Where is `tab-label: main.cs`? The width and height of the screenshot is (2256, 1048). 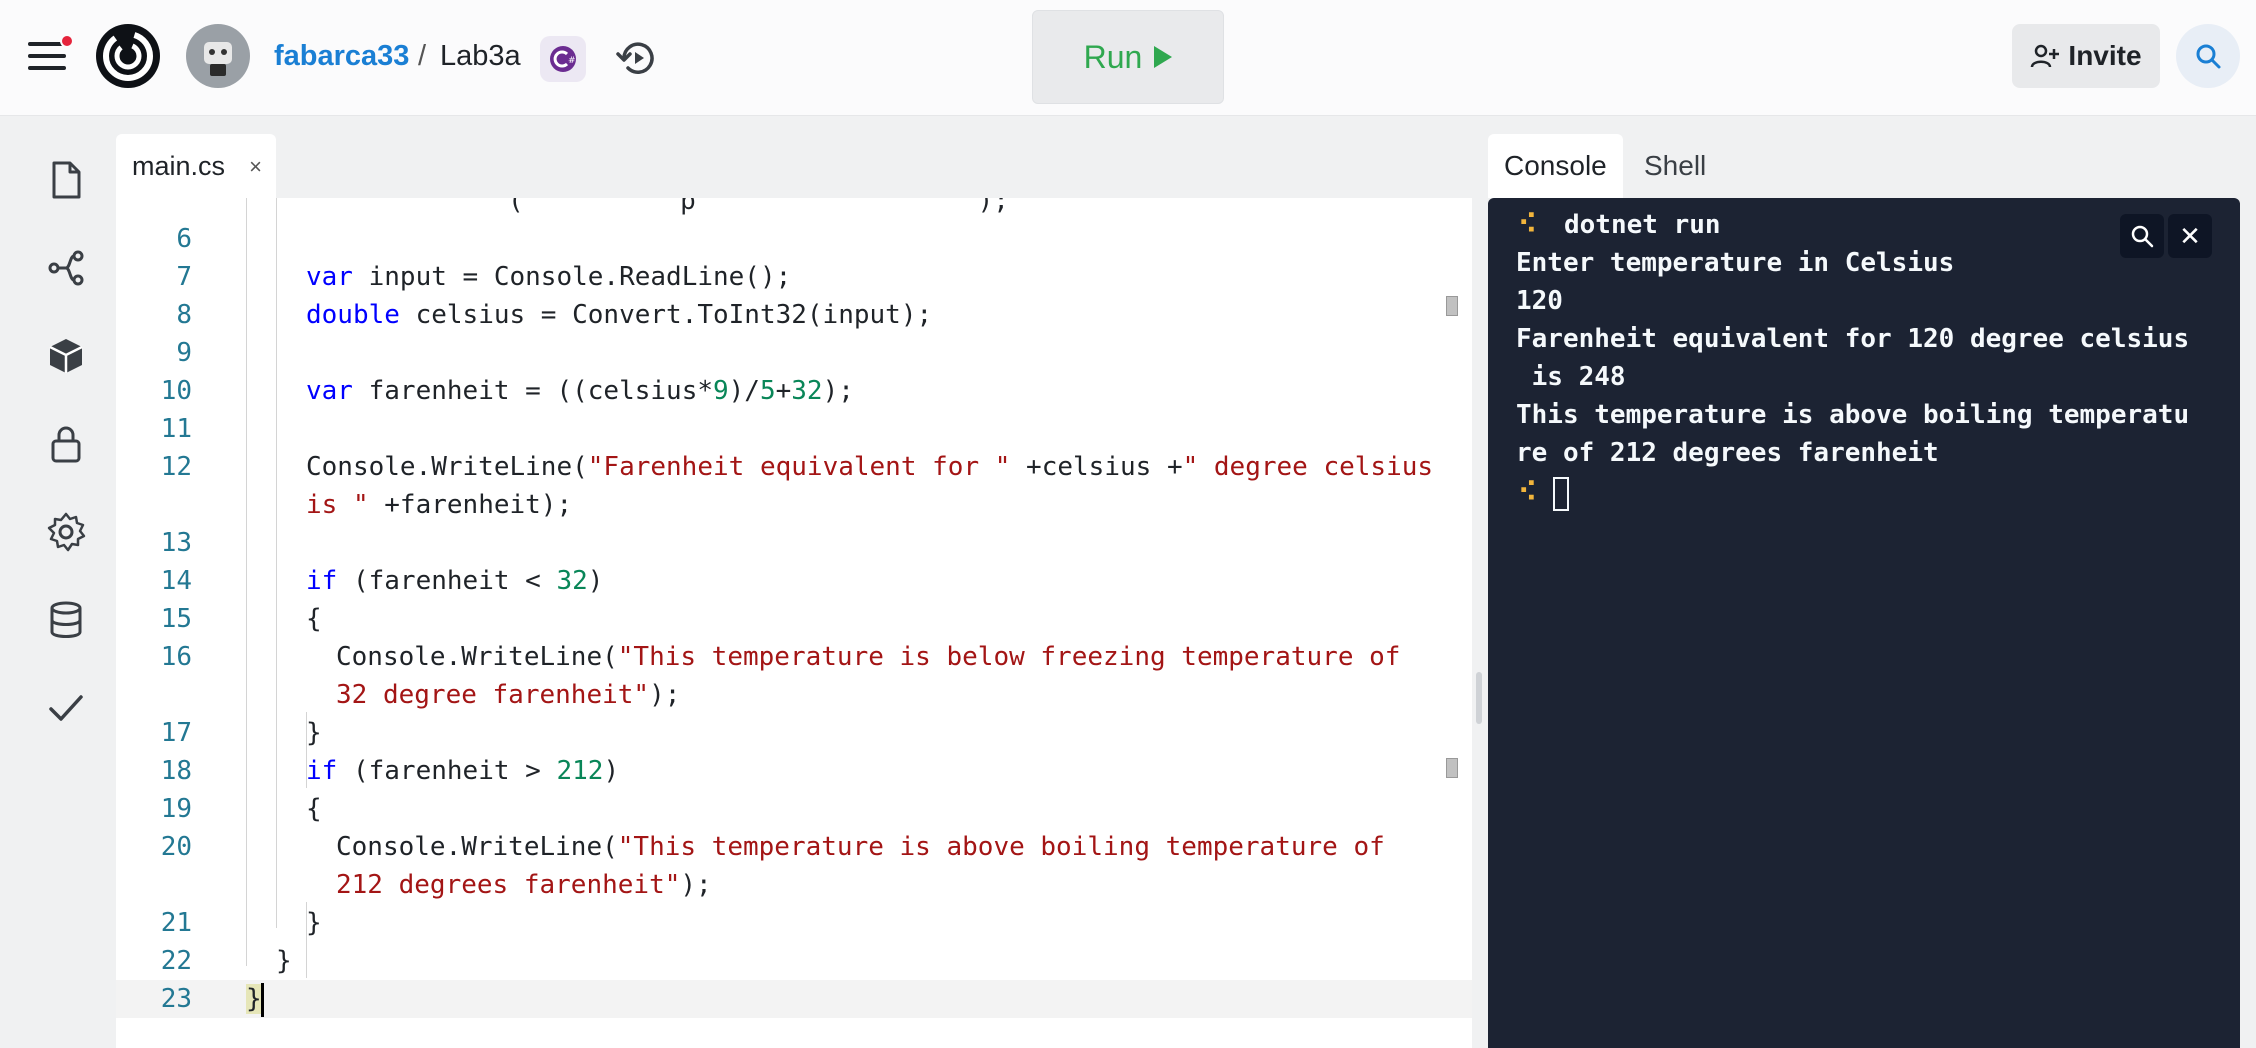
tab-label: main.cs is located at coordinates (179, 165).